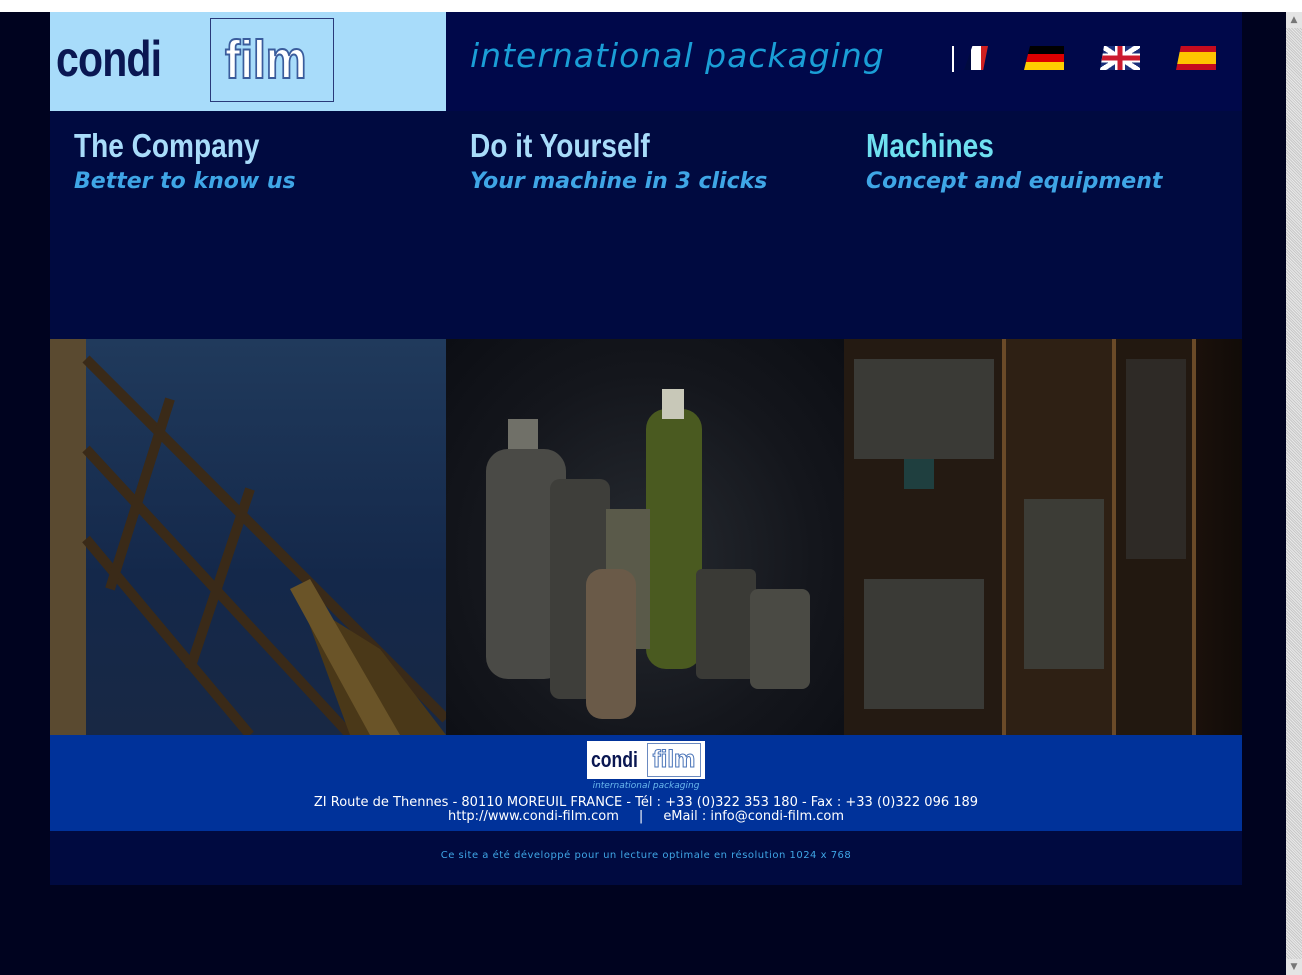 The width and height of the screenshot is (1302, 975). I want to click on building-illustration, so click(248, 537).